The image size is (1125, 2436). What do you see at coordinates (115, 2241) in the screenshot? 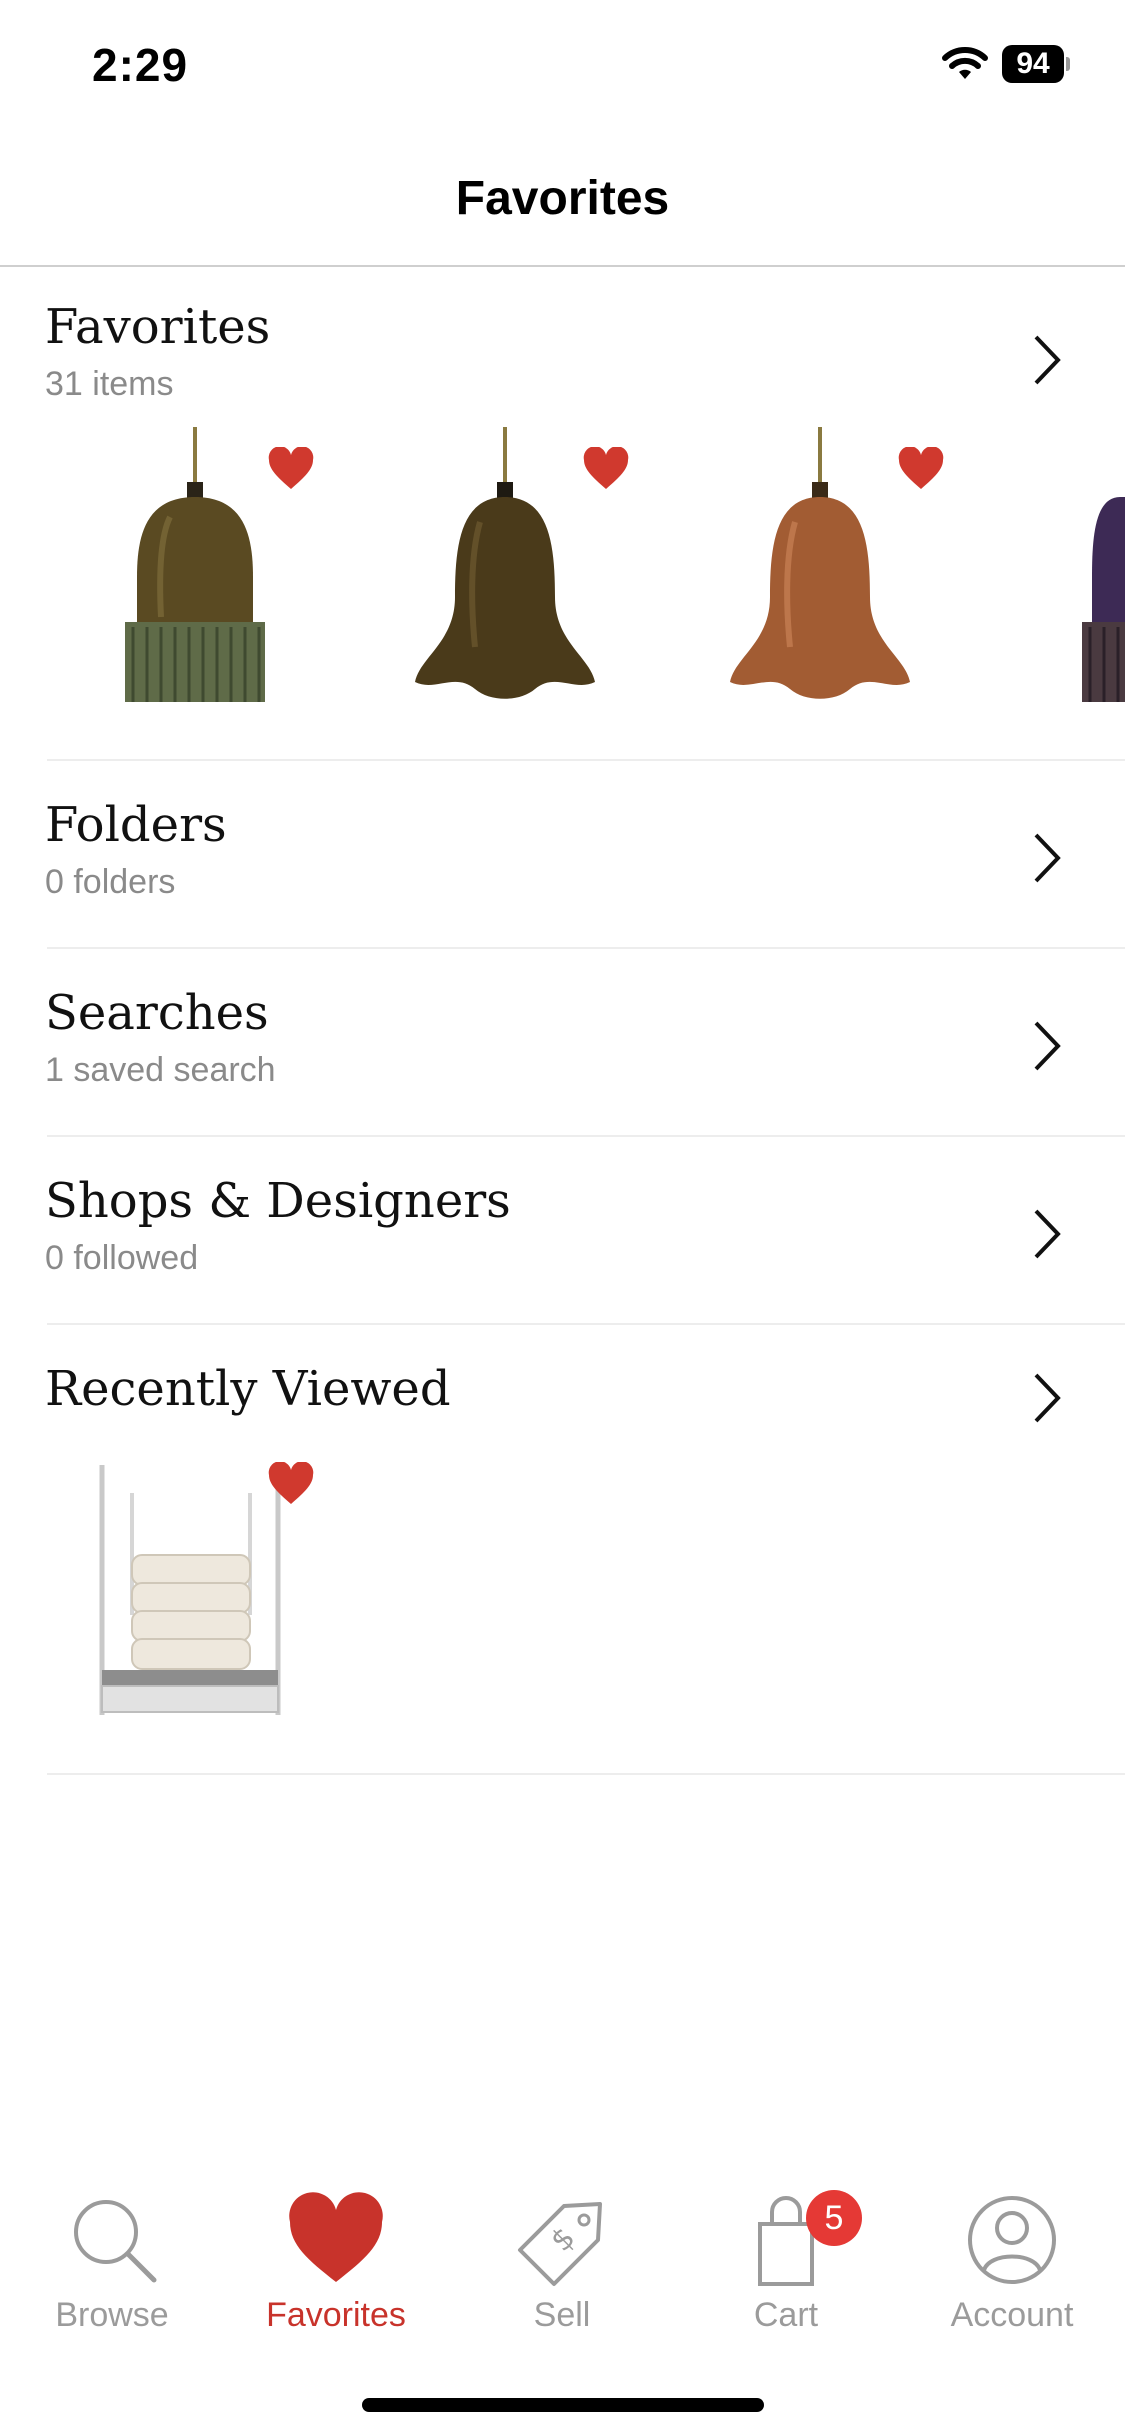
I see `search-icon` at bounding box center [115, 2241].